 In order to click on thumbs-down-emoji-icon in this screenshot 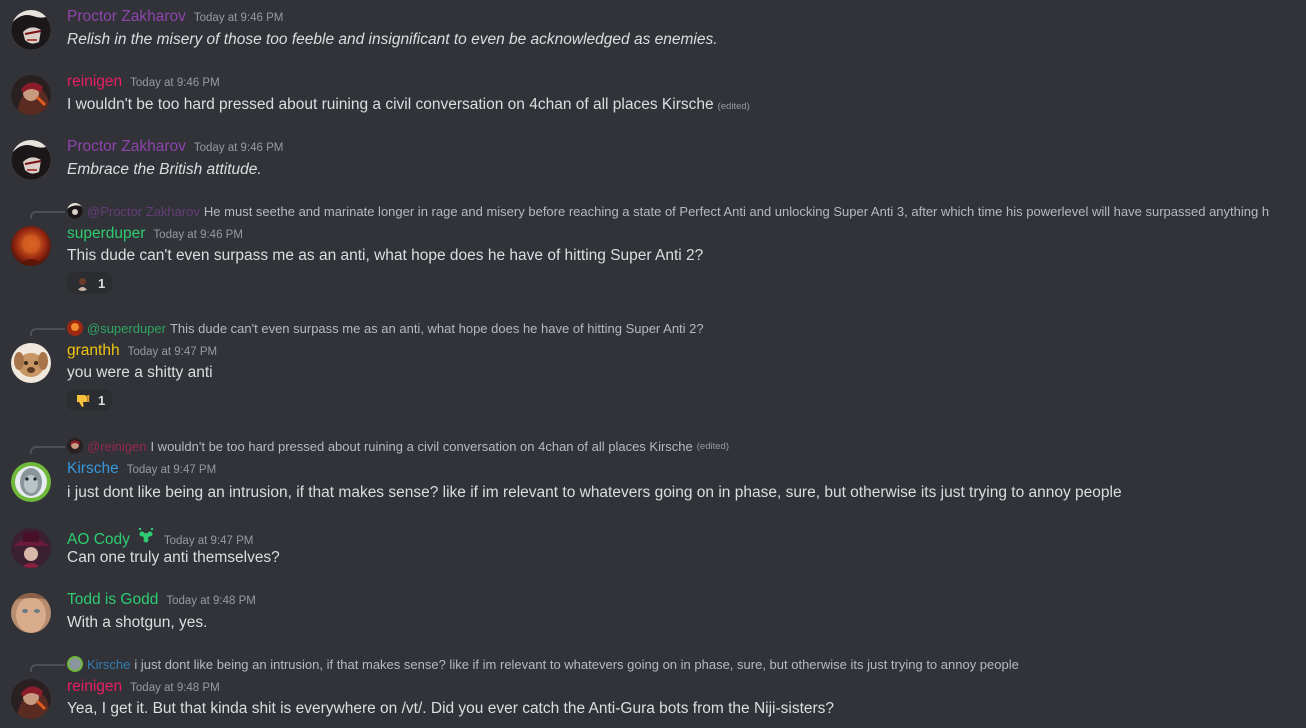, I will do `click(82, 400)`.